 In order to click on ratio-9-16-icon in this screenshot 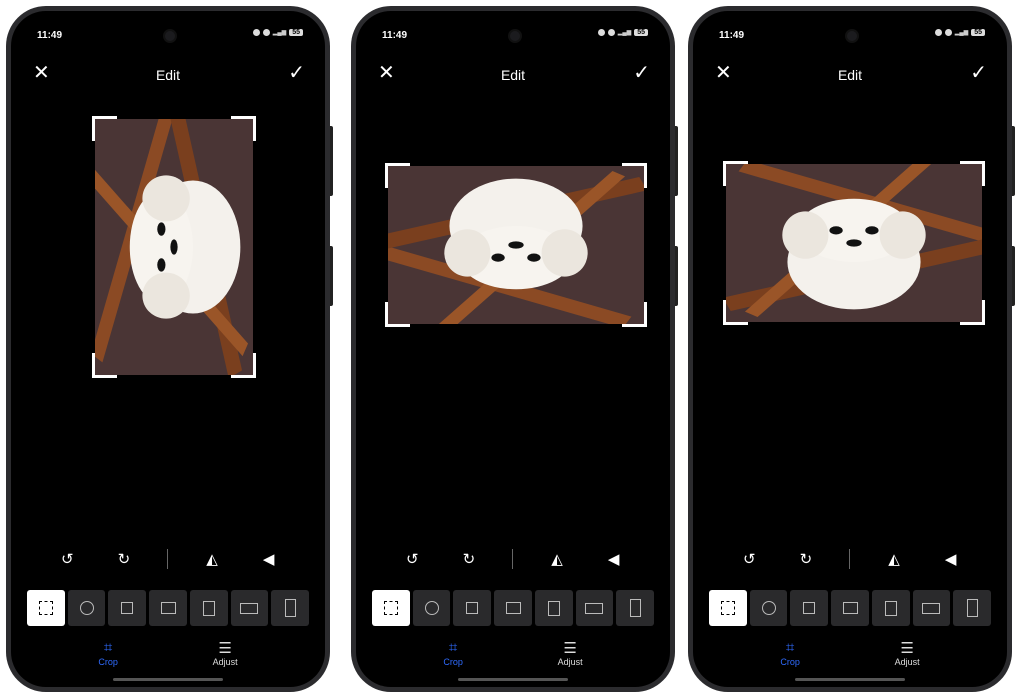, I will do `click(635, 608)`.